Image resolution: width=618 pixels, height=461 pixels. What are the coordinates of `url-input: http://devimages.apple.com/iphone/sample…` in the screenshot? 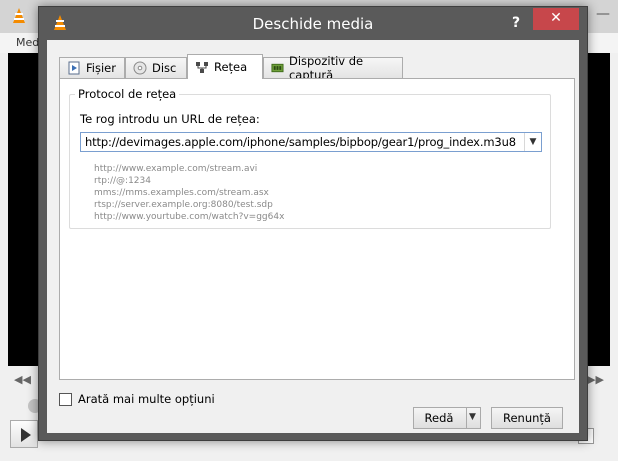 It's located at (300, 142).